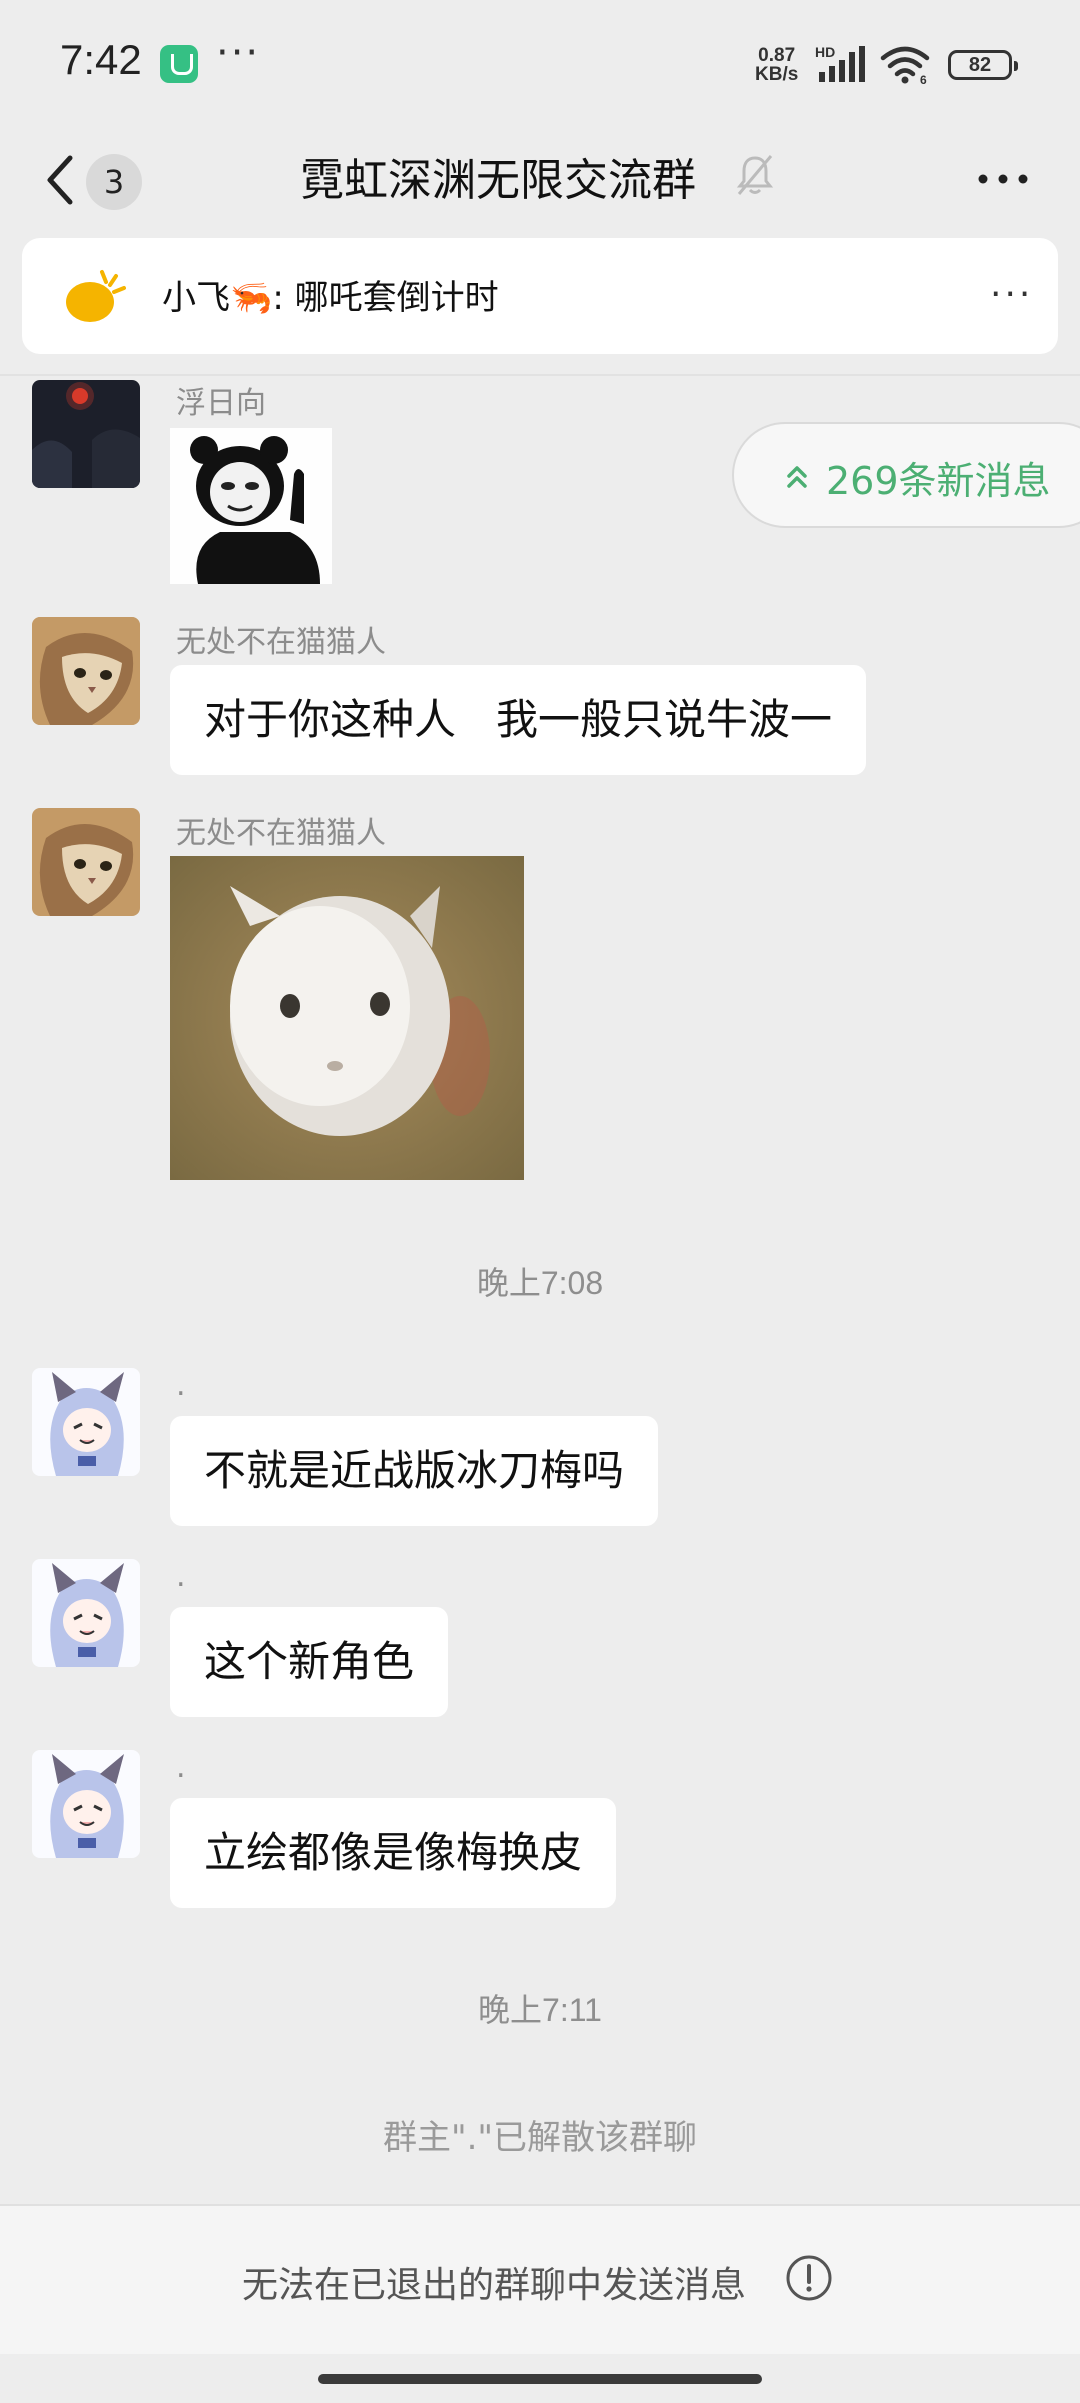 This screenshot has width=1080, height=2403. I want to click on unread-count-badge: 3, so click(114, 182).